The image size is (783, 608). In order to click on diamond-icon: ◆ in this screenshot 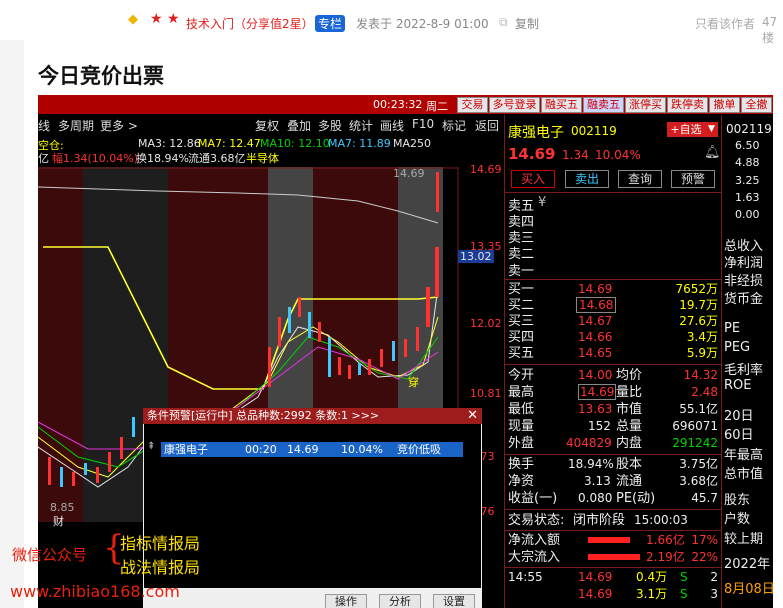, I will do `click(133, 19)`.